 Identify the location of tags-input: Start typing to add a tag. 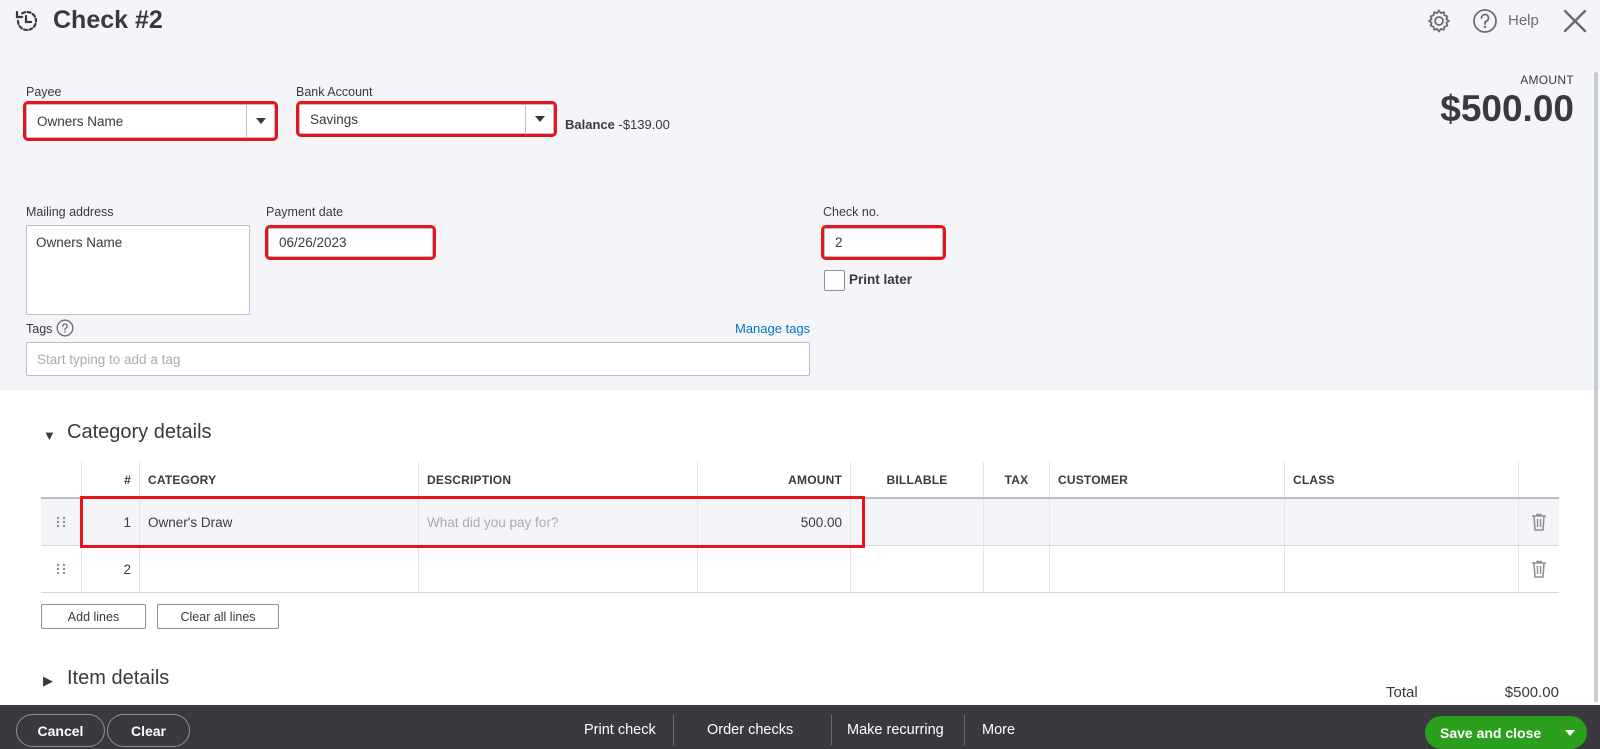
(418, 359).